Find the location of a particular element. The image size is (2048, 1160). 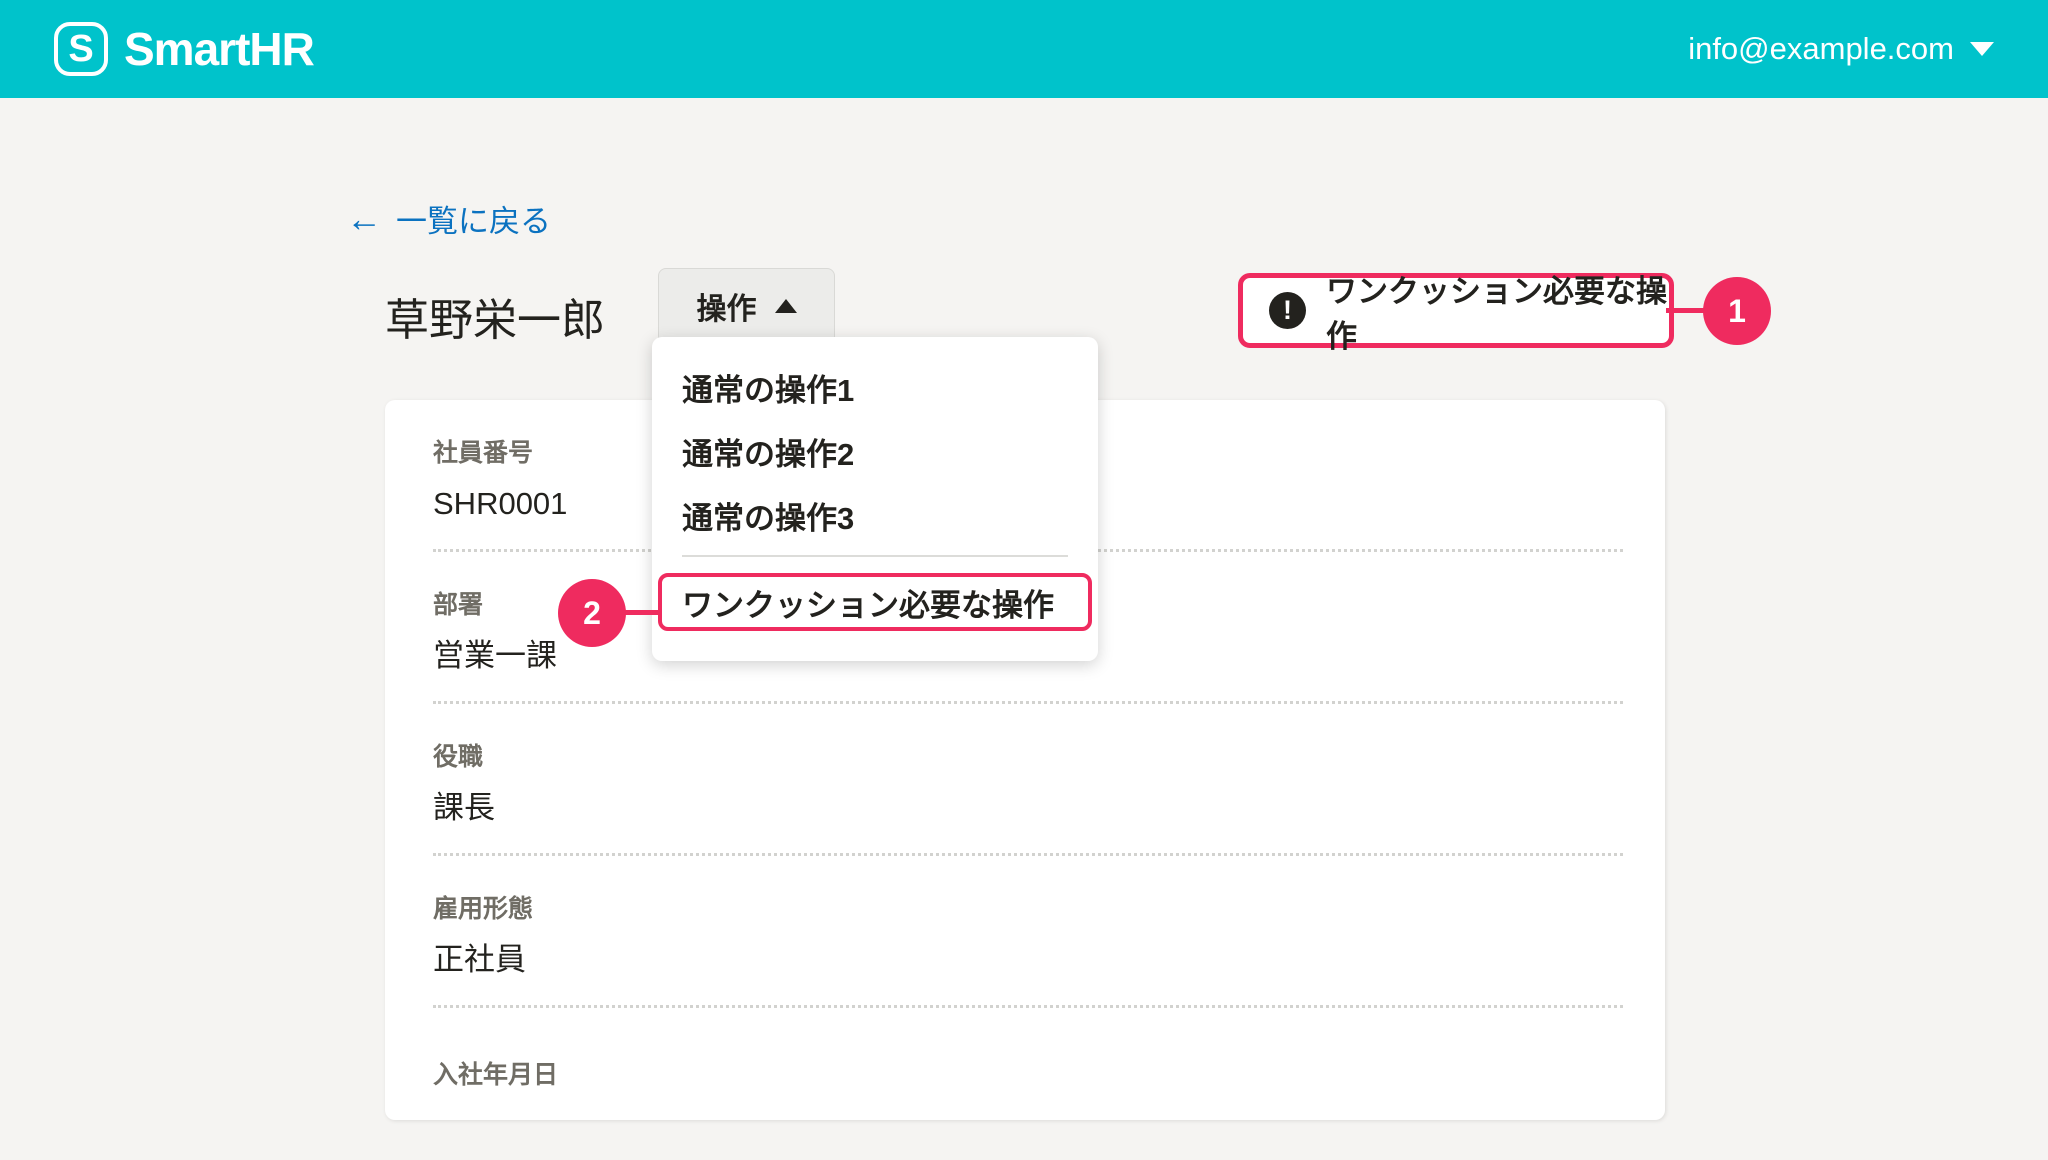

menu-item-confirmation-required: ワンクッション必要な操作 is located at coordinates (875, 602).